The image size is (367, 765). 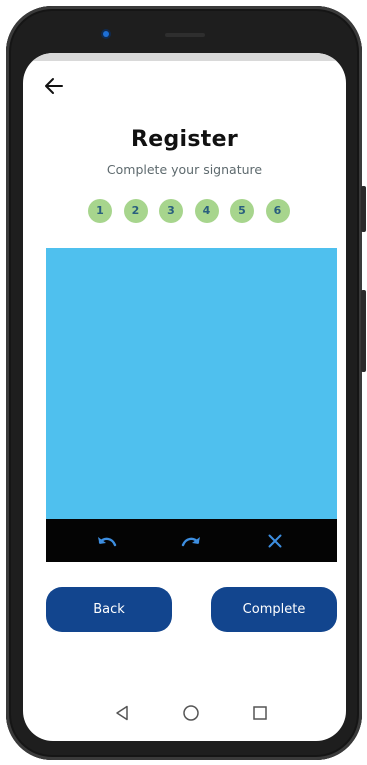 I want to click on step-1: 1, so click(x=100, y=211).